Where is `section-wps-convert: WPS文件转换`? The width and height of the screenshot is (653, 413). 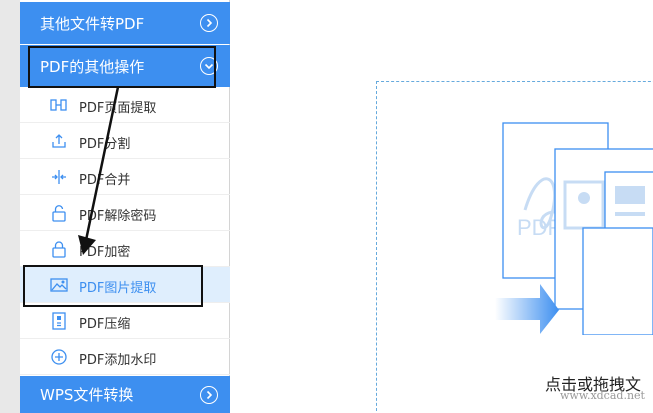
section-wps-convert: WPS文件转换 is located at coordinates (125, 394).